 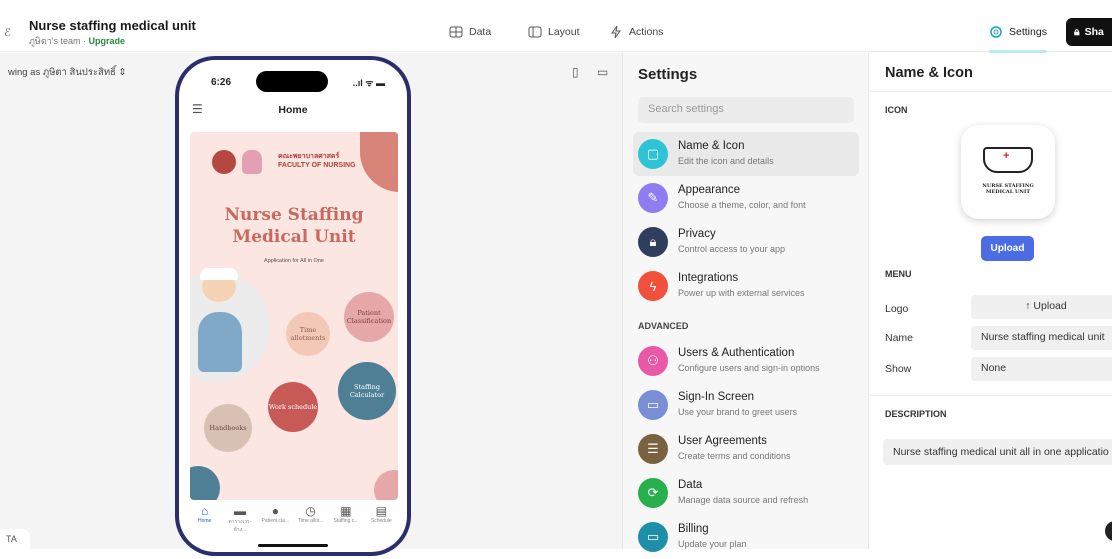 What do you see at coordinates (1006, 156) in the screenshot?
I see `red-cross-icon: +` at bounding box center [1006, 156].